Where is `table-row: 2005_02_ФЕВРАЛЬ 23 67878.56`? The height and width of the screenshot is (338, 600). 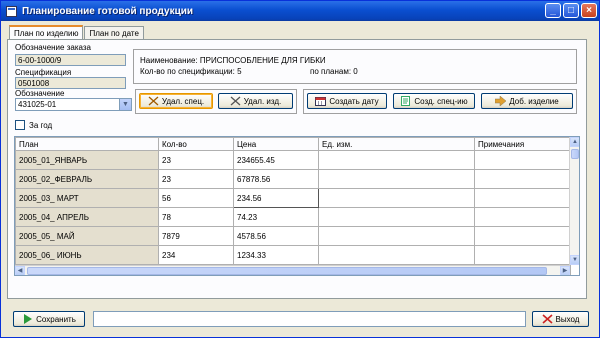
table-row: 2005_02_ФЕВРАЛЬ 23 67878.56 is located at coordinates (293, 179).